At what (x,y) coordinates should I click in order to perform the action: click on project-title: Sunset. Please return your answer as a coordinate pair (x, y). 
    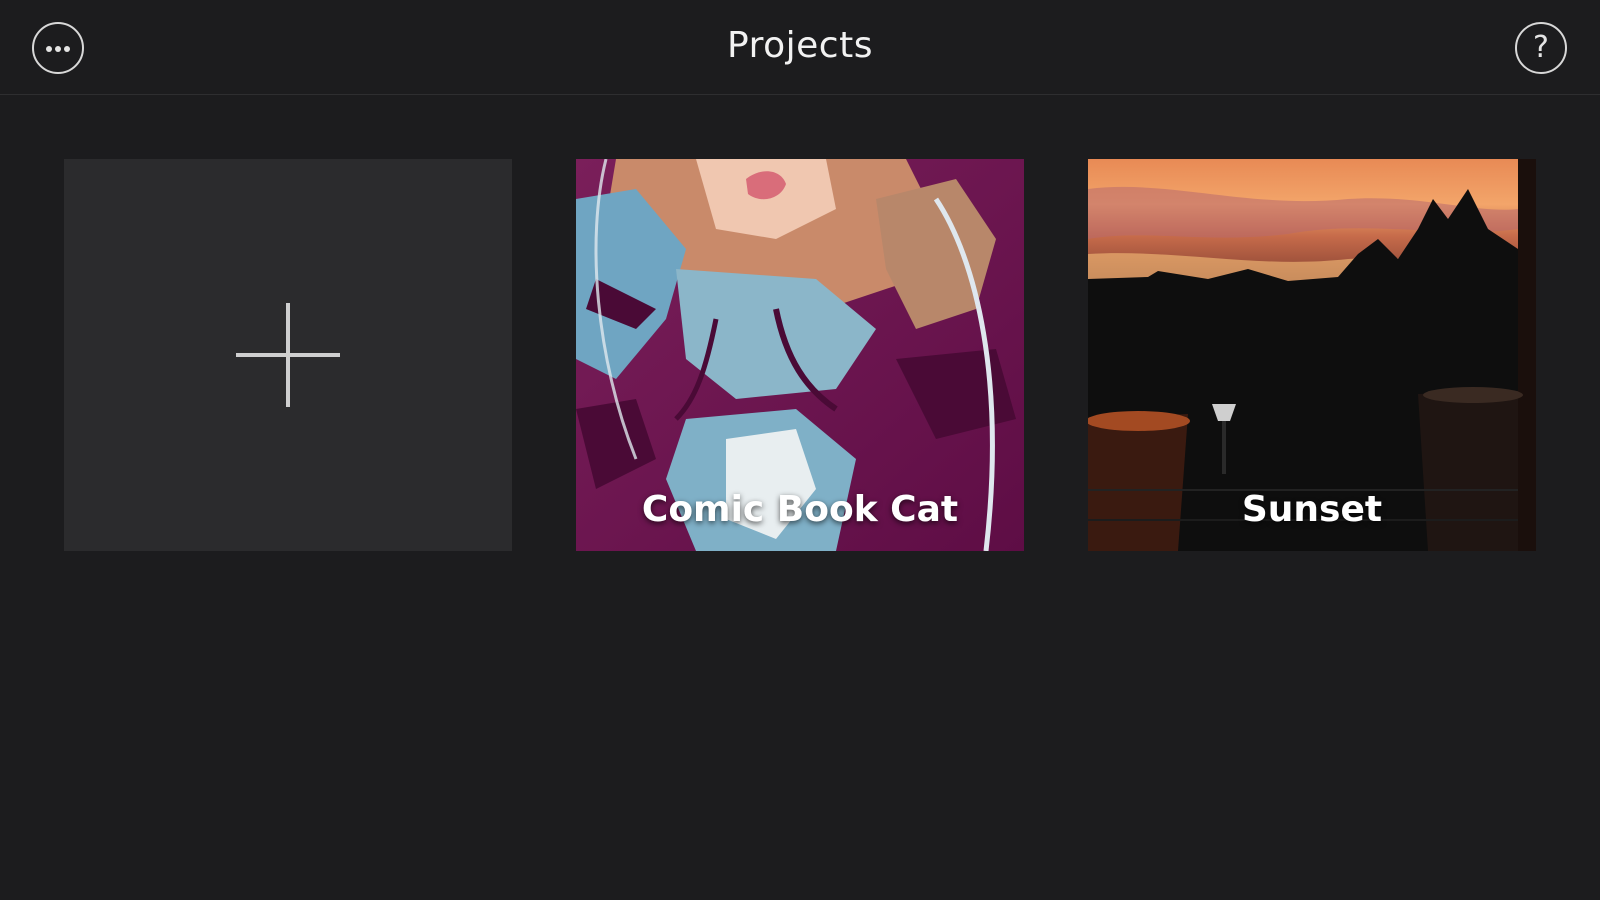
    Looking at the image, I should click on (1312, 509).